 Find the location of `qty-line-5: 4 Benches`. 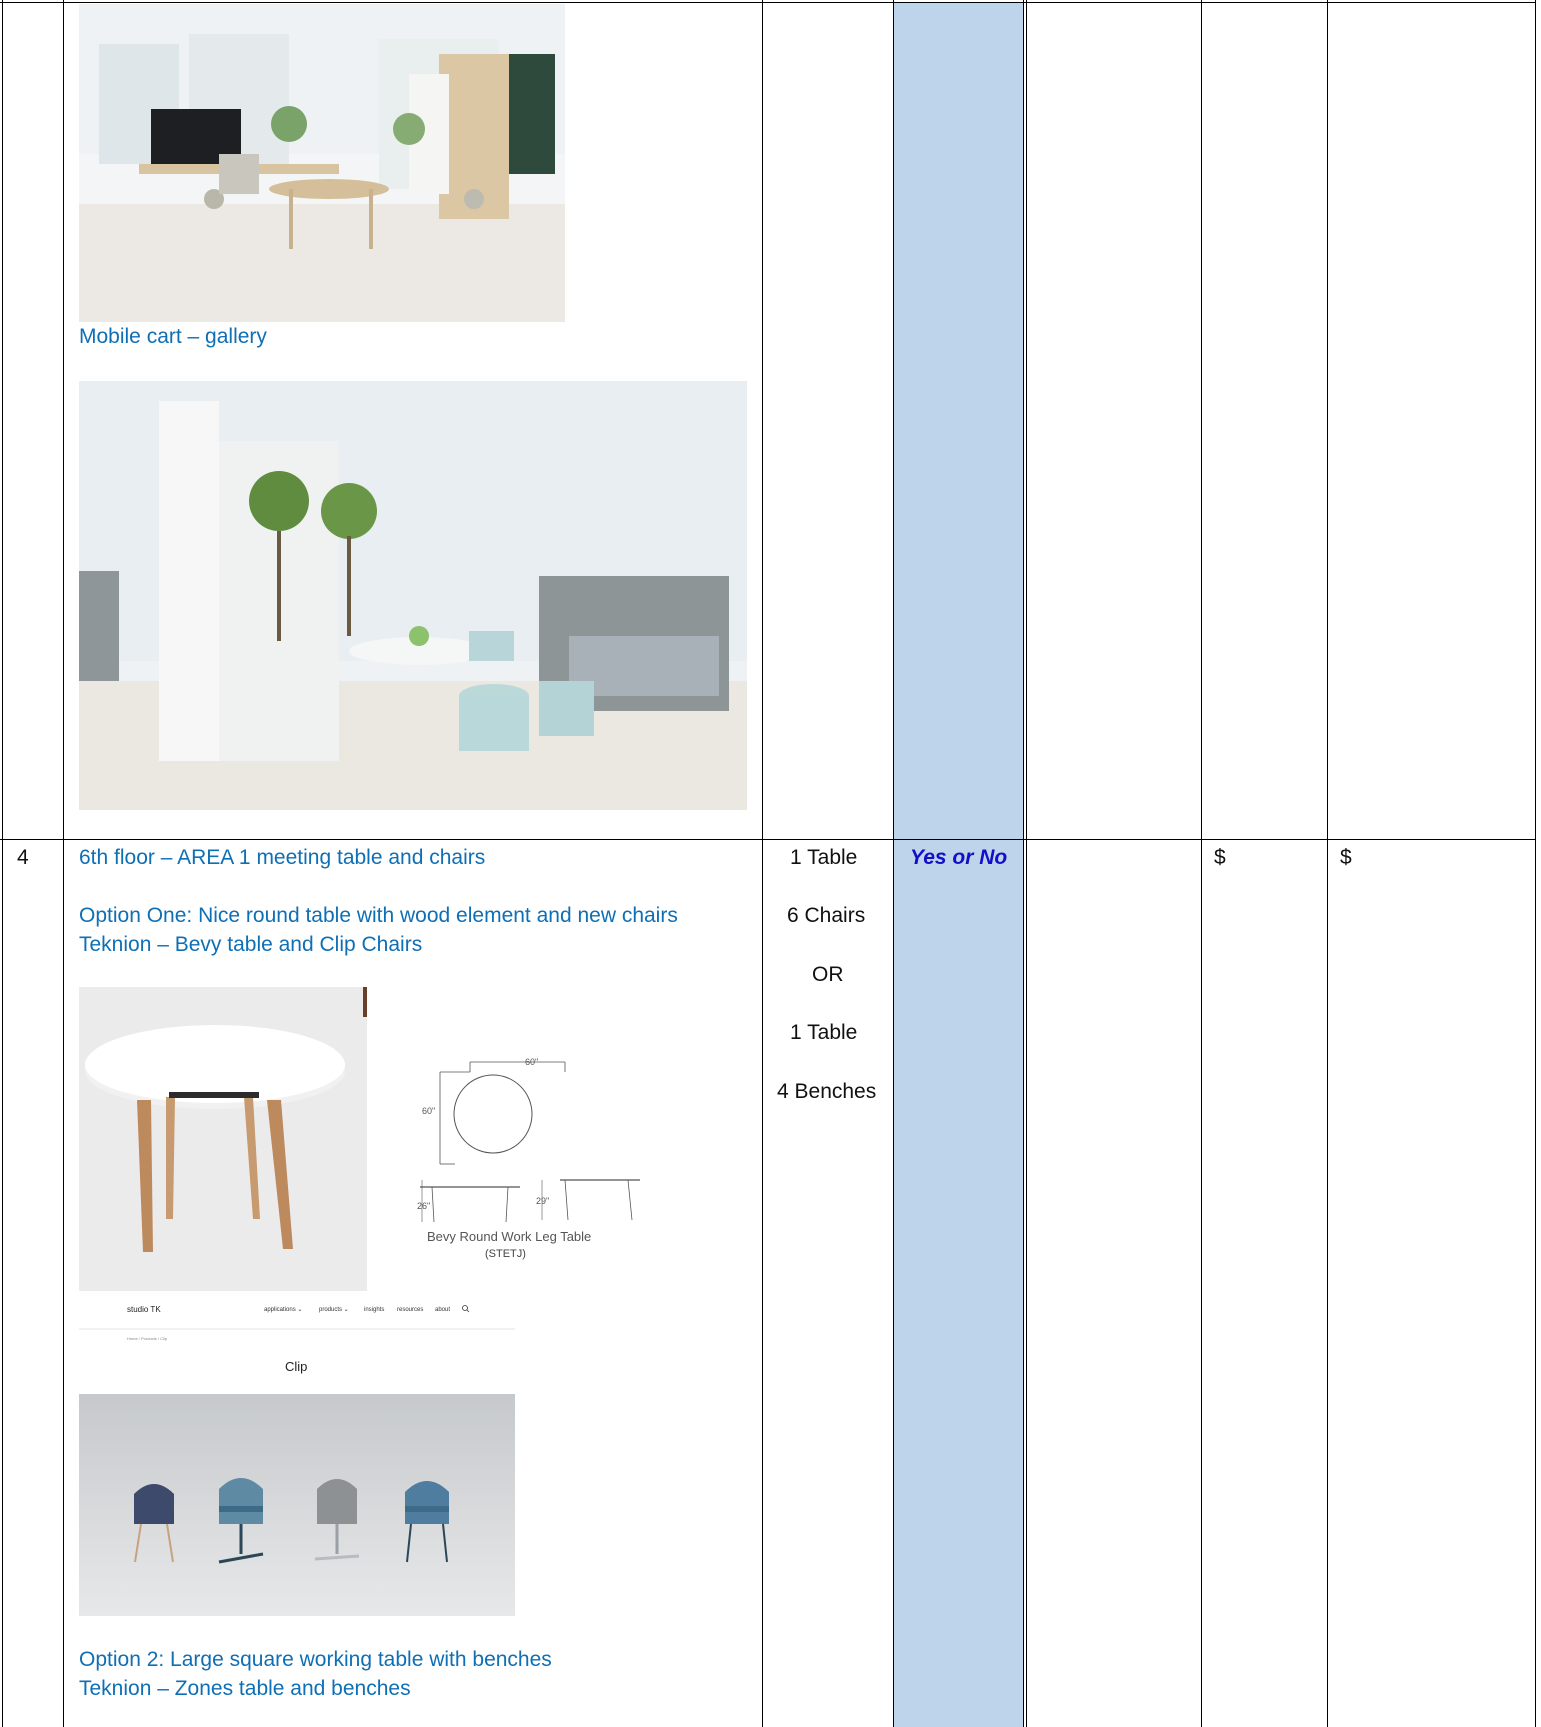

qty-line-5: 4 Benches is located at coordinates (827, 1091).